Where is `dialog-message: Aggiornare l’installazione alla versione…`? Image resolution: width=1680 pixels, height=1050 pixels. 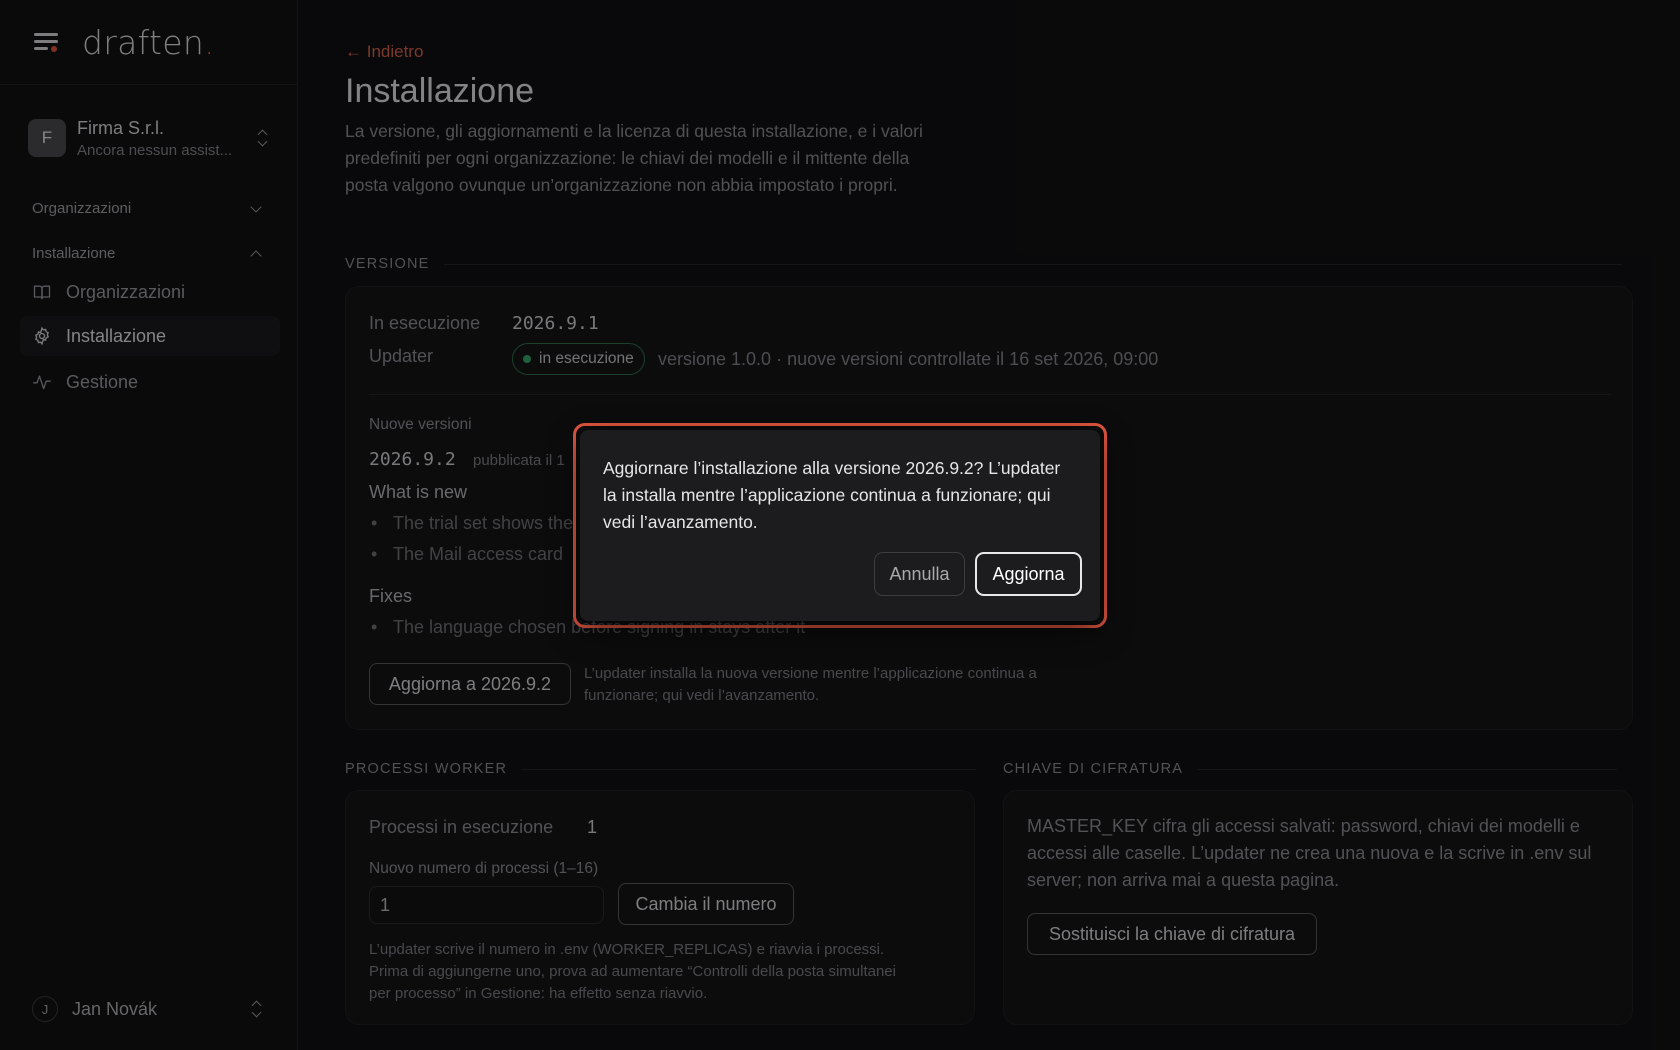 dialog-message: Aggiornare l’installazione alla versione… is located at coordinates (832, 495).